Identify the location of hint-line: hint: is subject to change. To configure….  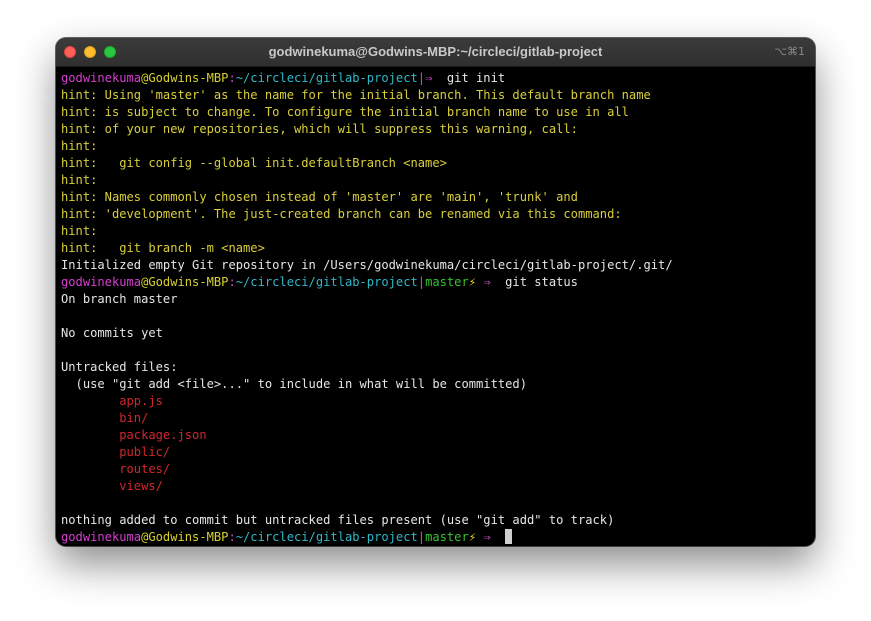
(345, 112).